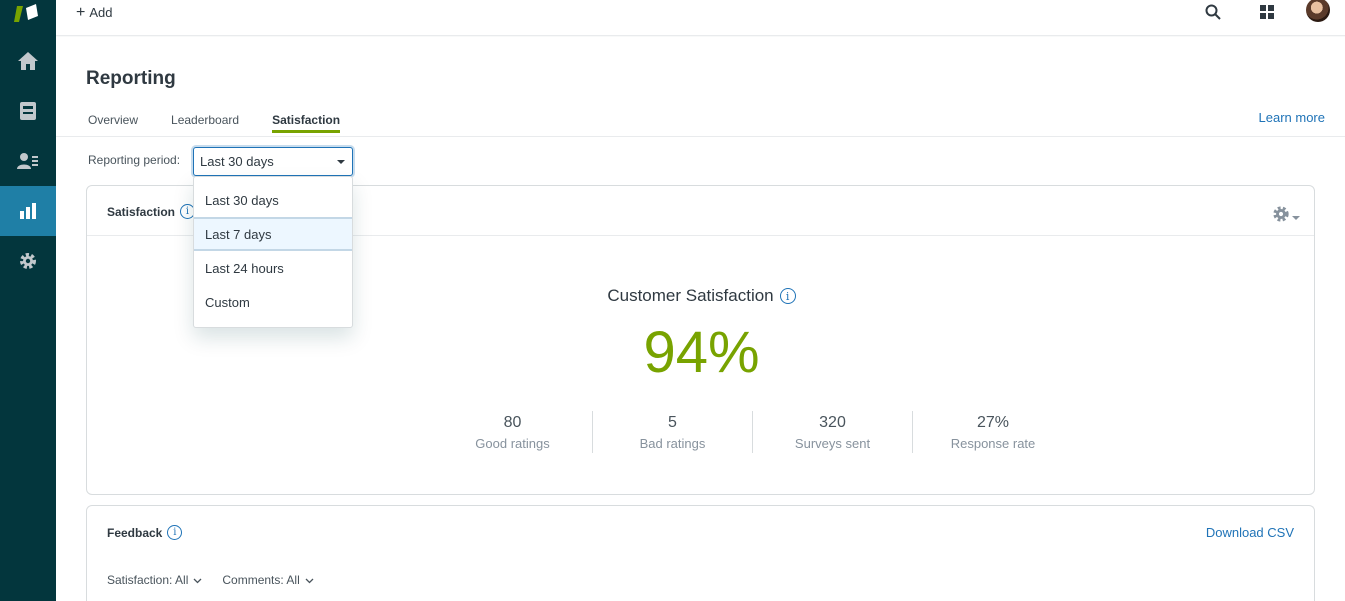 The height and width of the screenshot is (601, 1345). What do you see at coordinates (1292, 117) in the screenshot?
I see `learn-more-link: Learn more` at bounding box center [1292, 117].